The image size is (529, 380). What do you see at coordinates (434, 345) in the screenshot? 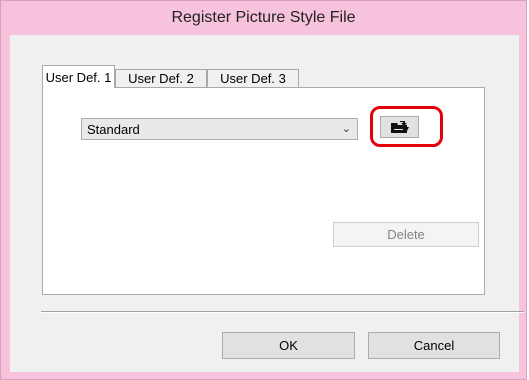
I see `cancel-button: Cancel` at bounding box center [434, 345].